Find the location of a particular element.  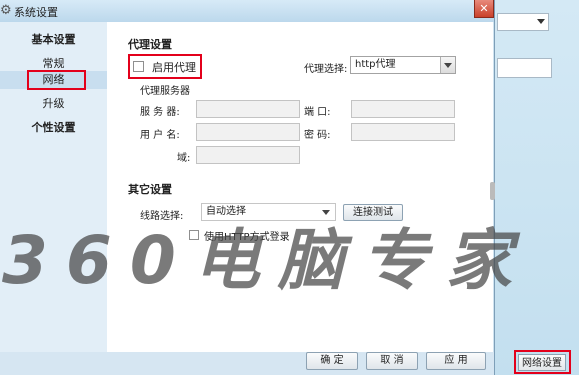

sidebar-item-general: 常规 is located at coordinates (53, 63).